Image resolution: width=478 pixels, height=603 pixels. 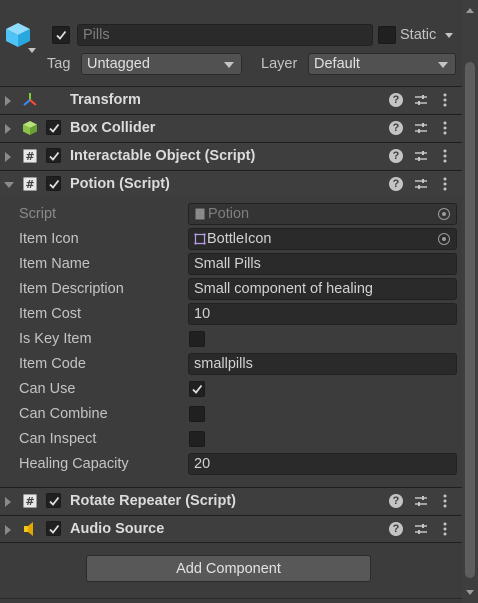 I want to click on item-icon-field: BottleIcon, so click(x=322, y=239).